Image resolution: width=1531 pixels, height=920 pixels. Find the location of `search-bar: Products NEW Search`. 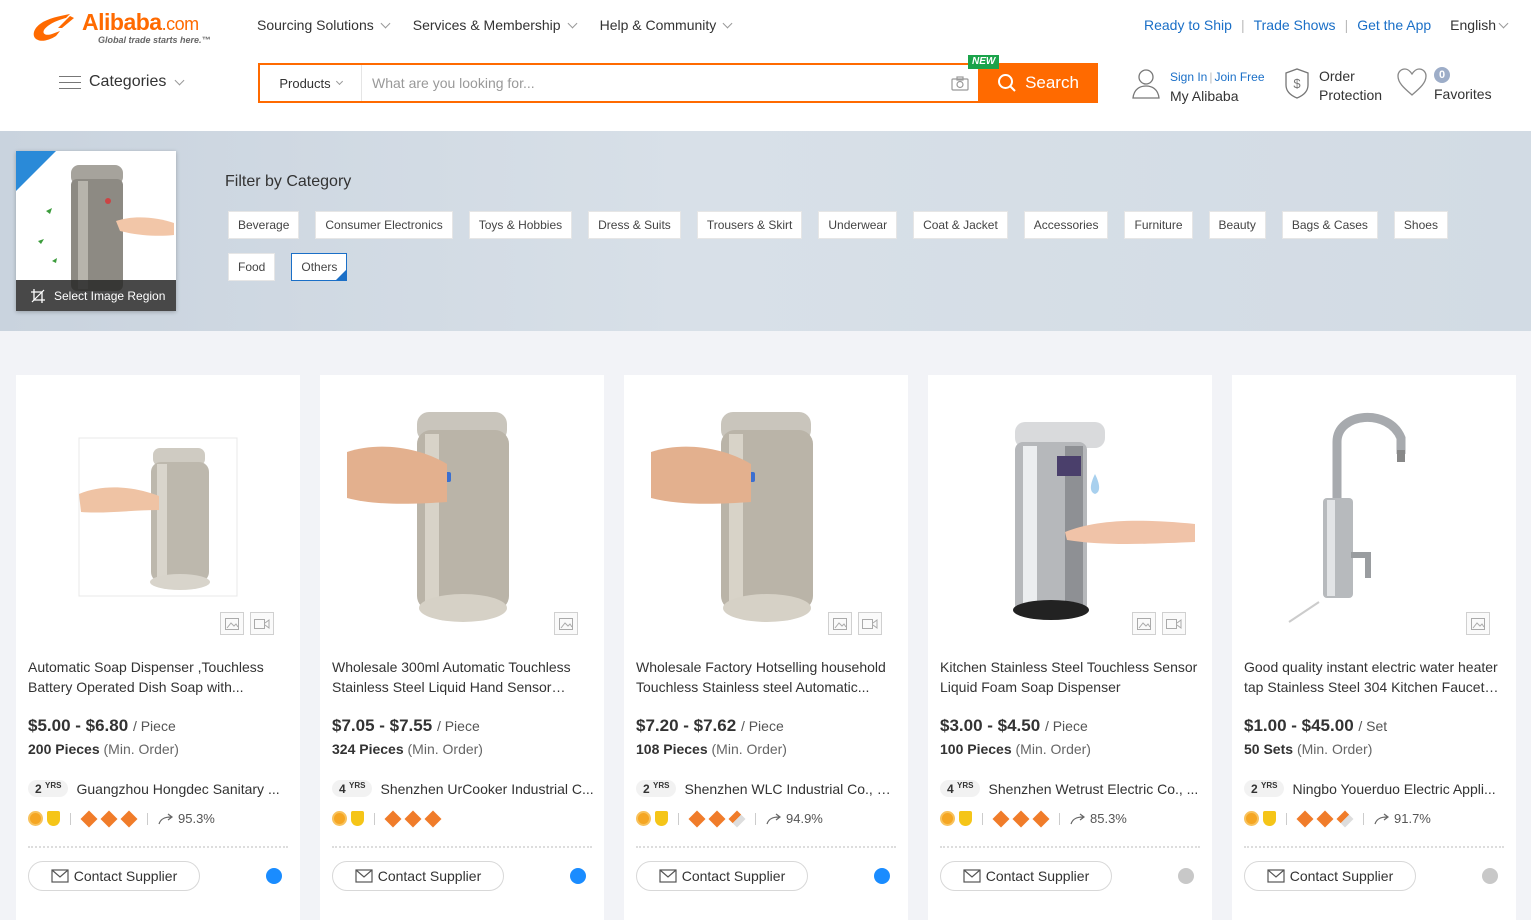

search-bar: Products NEW Search is located at coordinates (678, 79).